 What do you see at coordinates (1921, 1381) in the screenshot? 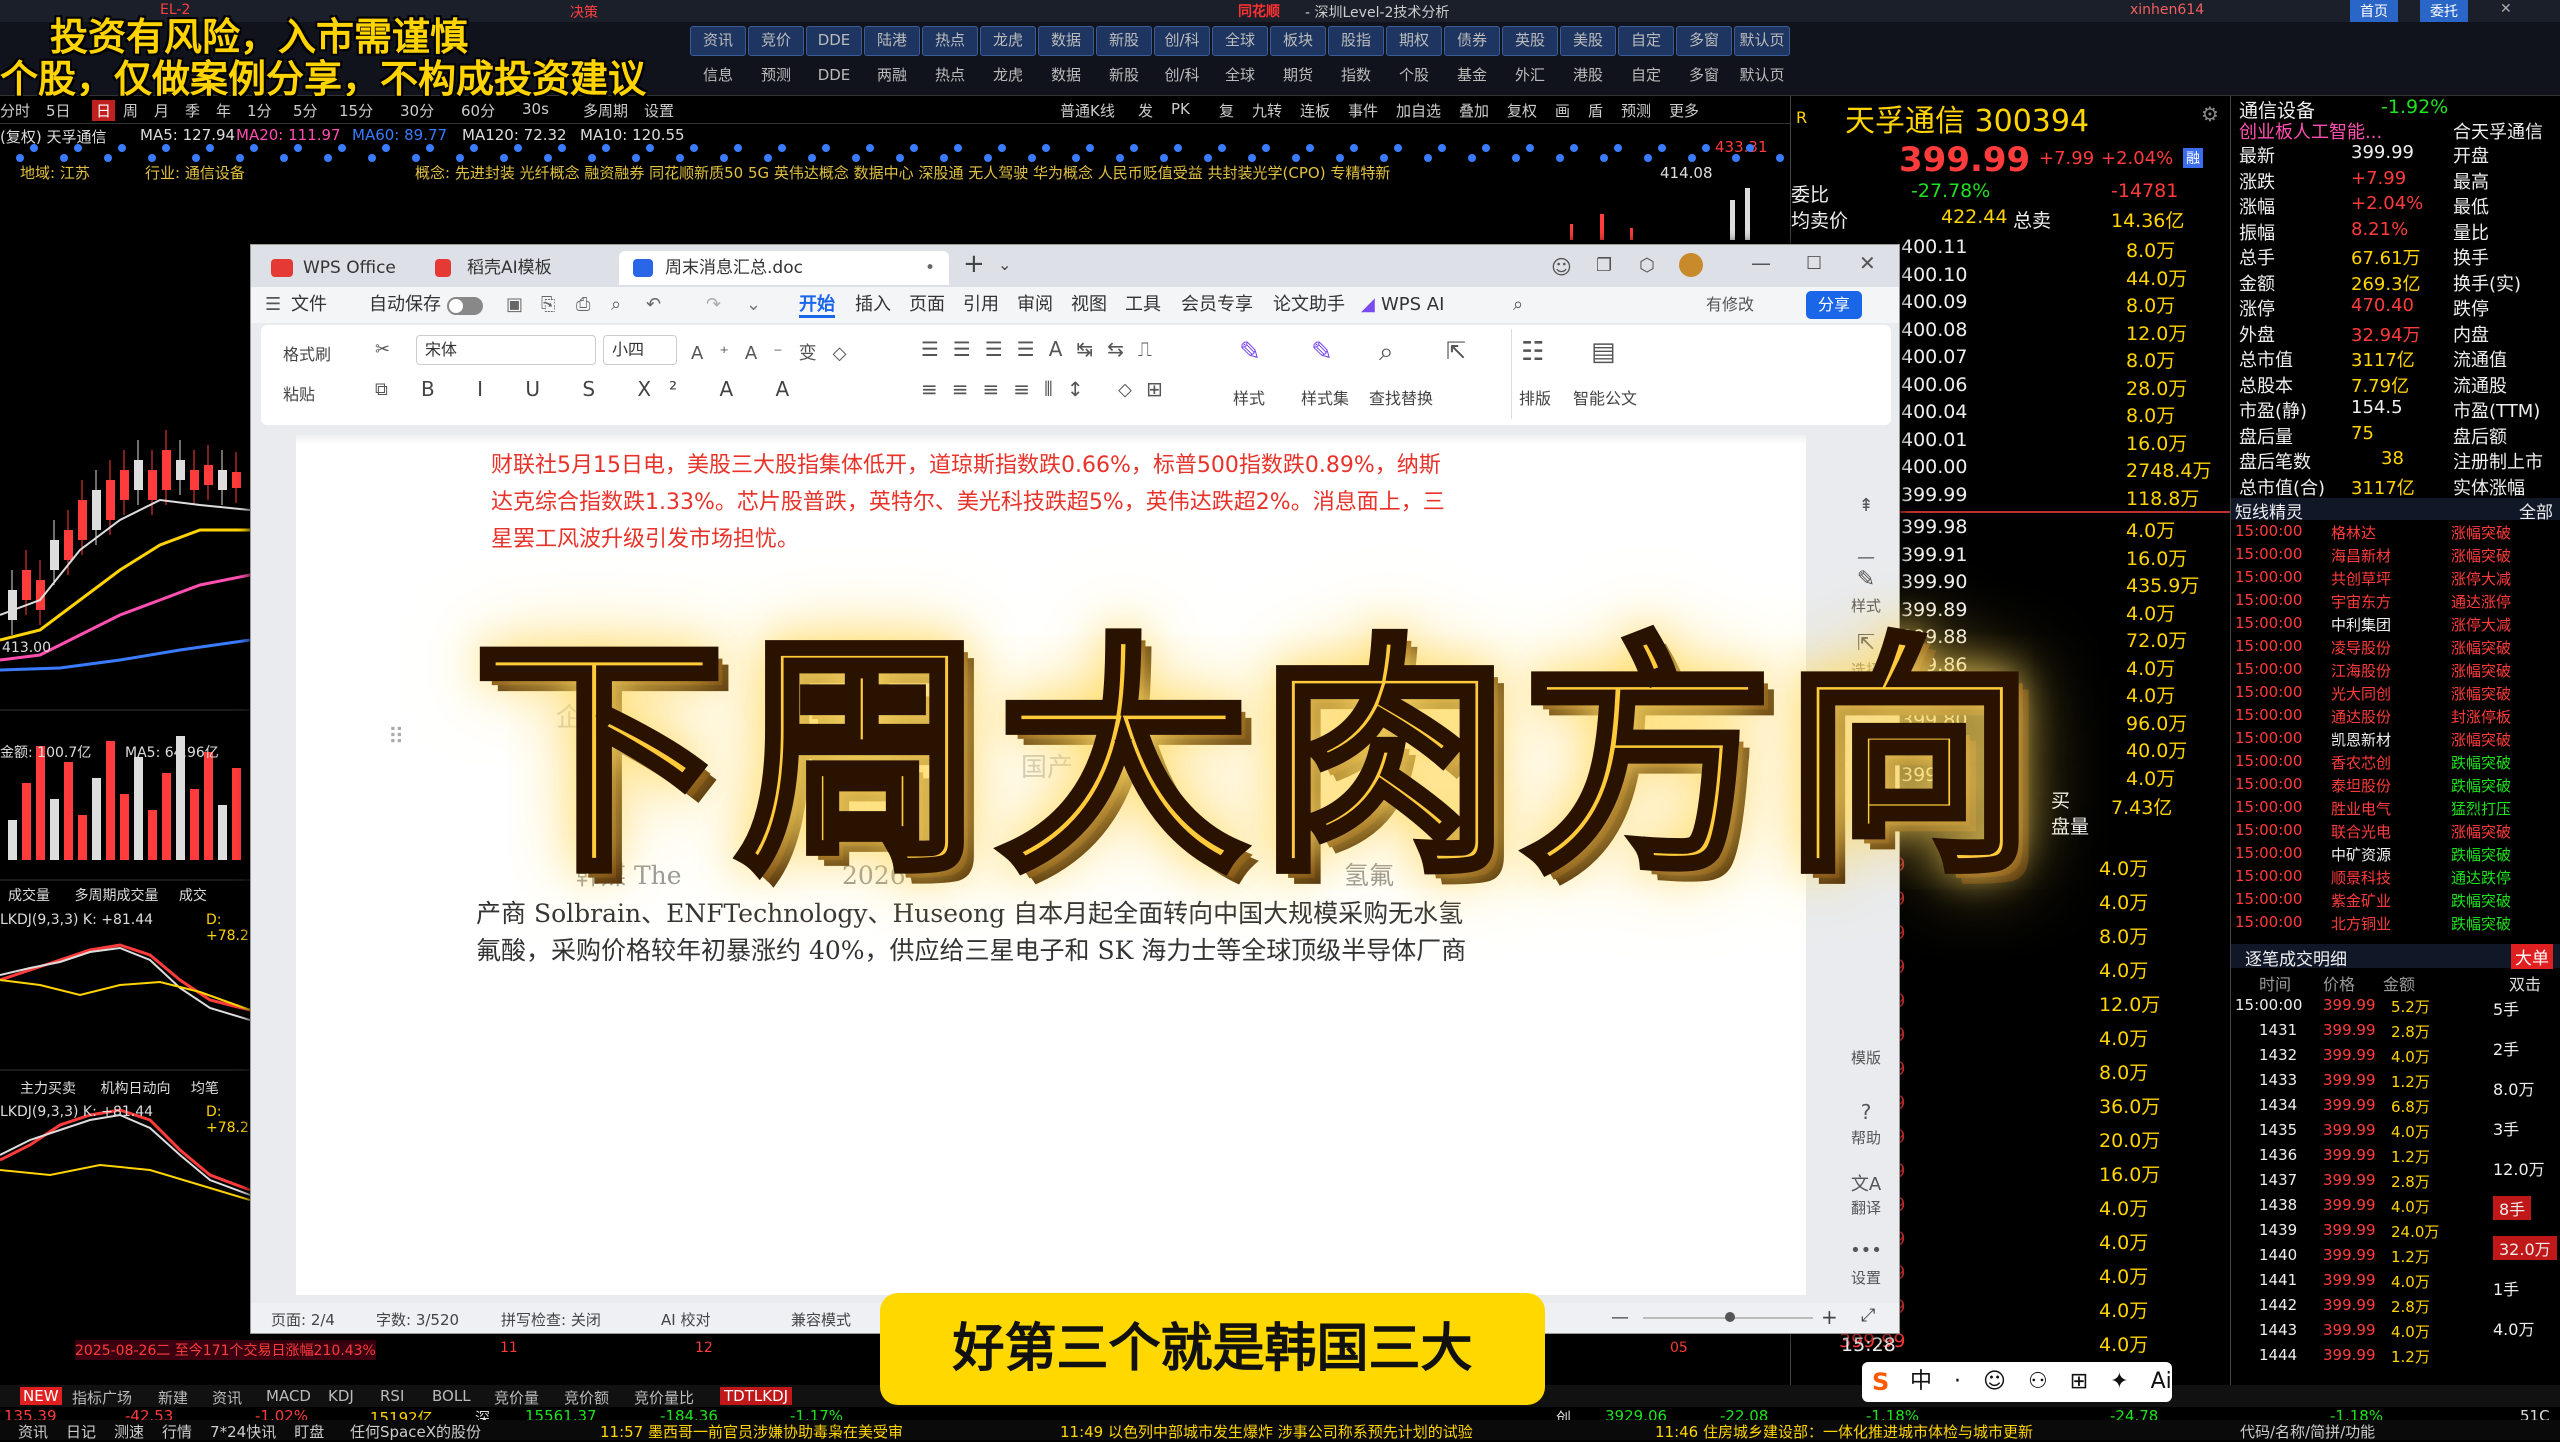
I see `ime-item-0: 中` at bounding box center [1921, 1381].